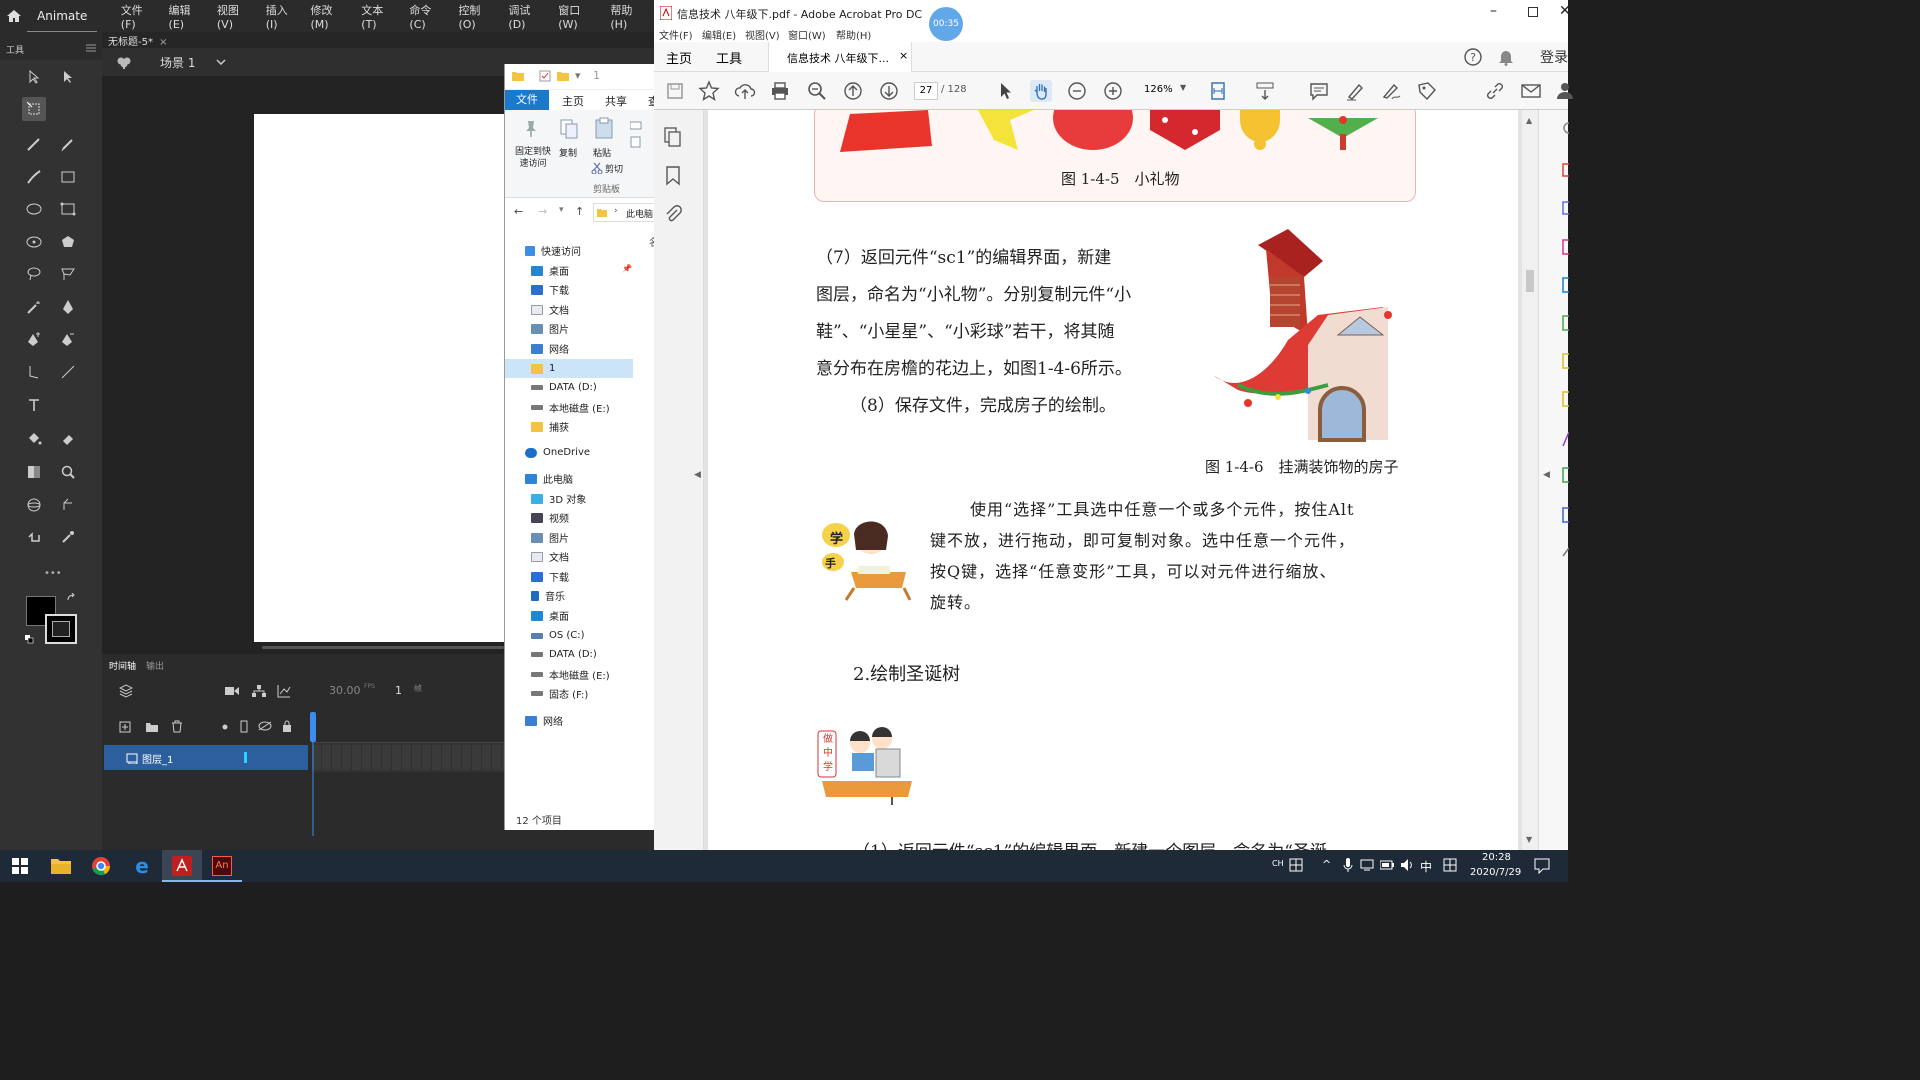  What do you see at coordinates (68, 144) in the screenshot?
I see `pencil-tool-icon` at bounding box center [68, 144].